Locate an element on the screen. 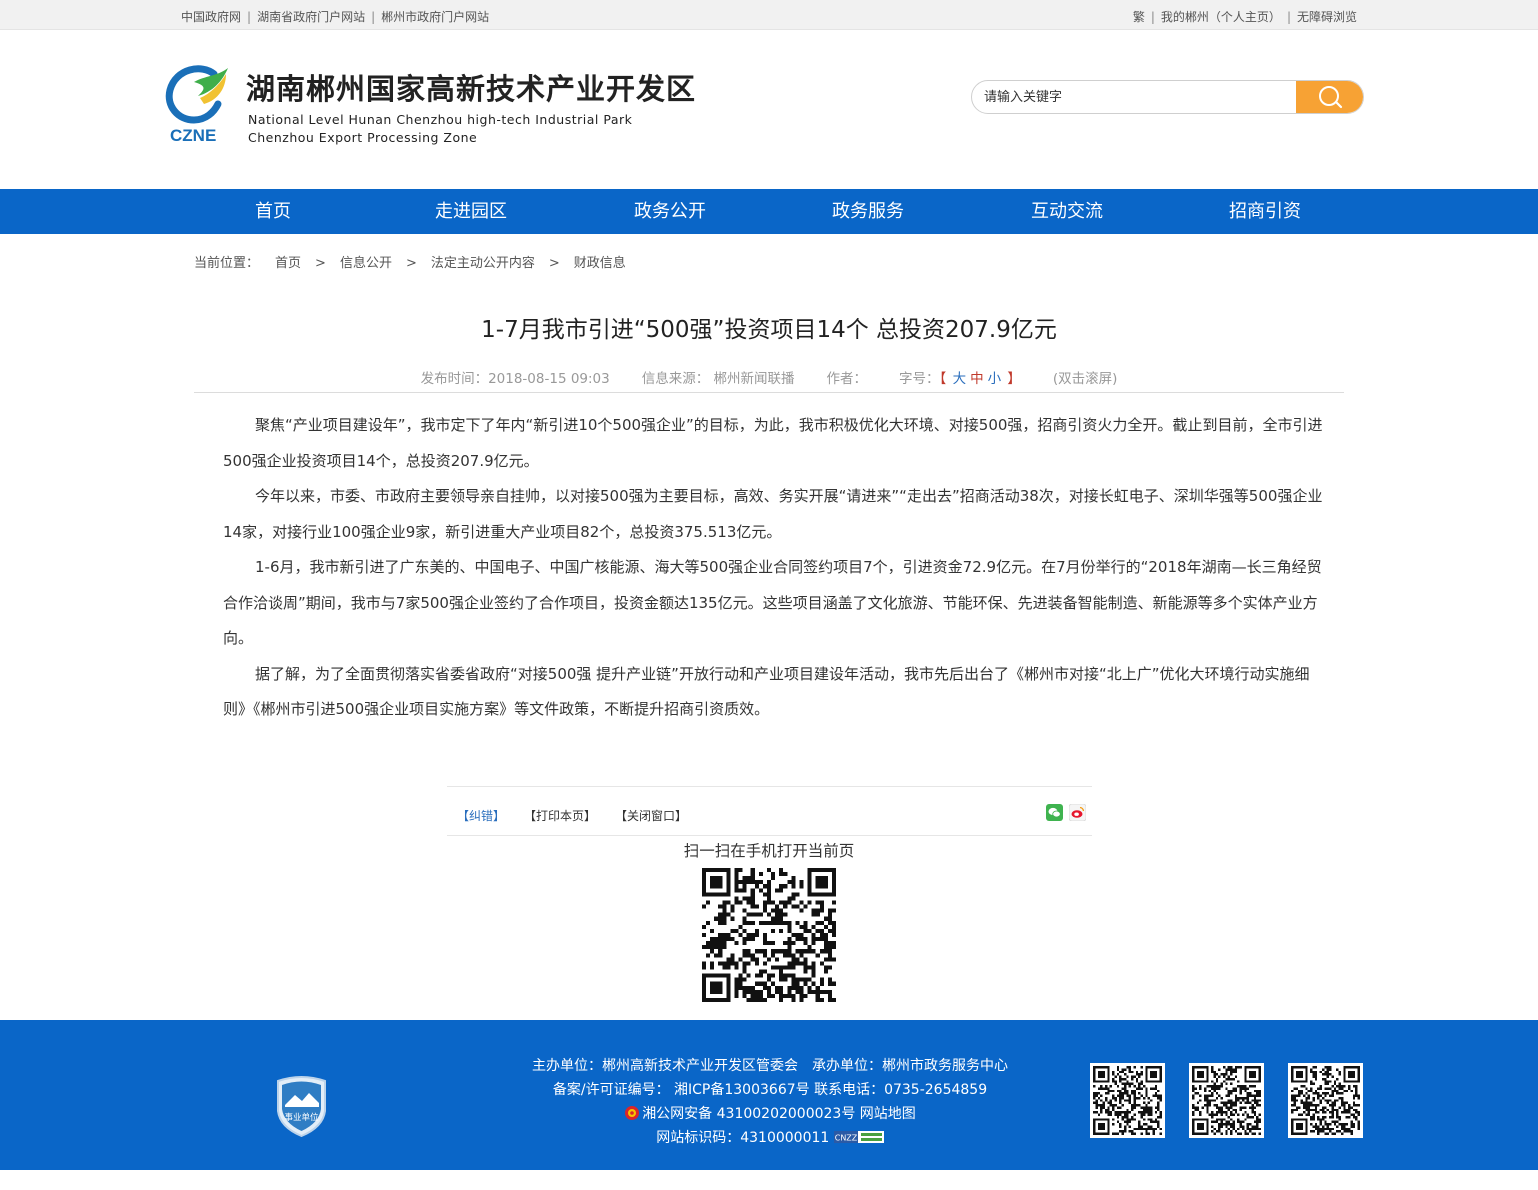  cnzz-stat-icon: CNZZ is located at coordinates (858, 1137).